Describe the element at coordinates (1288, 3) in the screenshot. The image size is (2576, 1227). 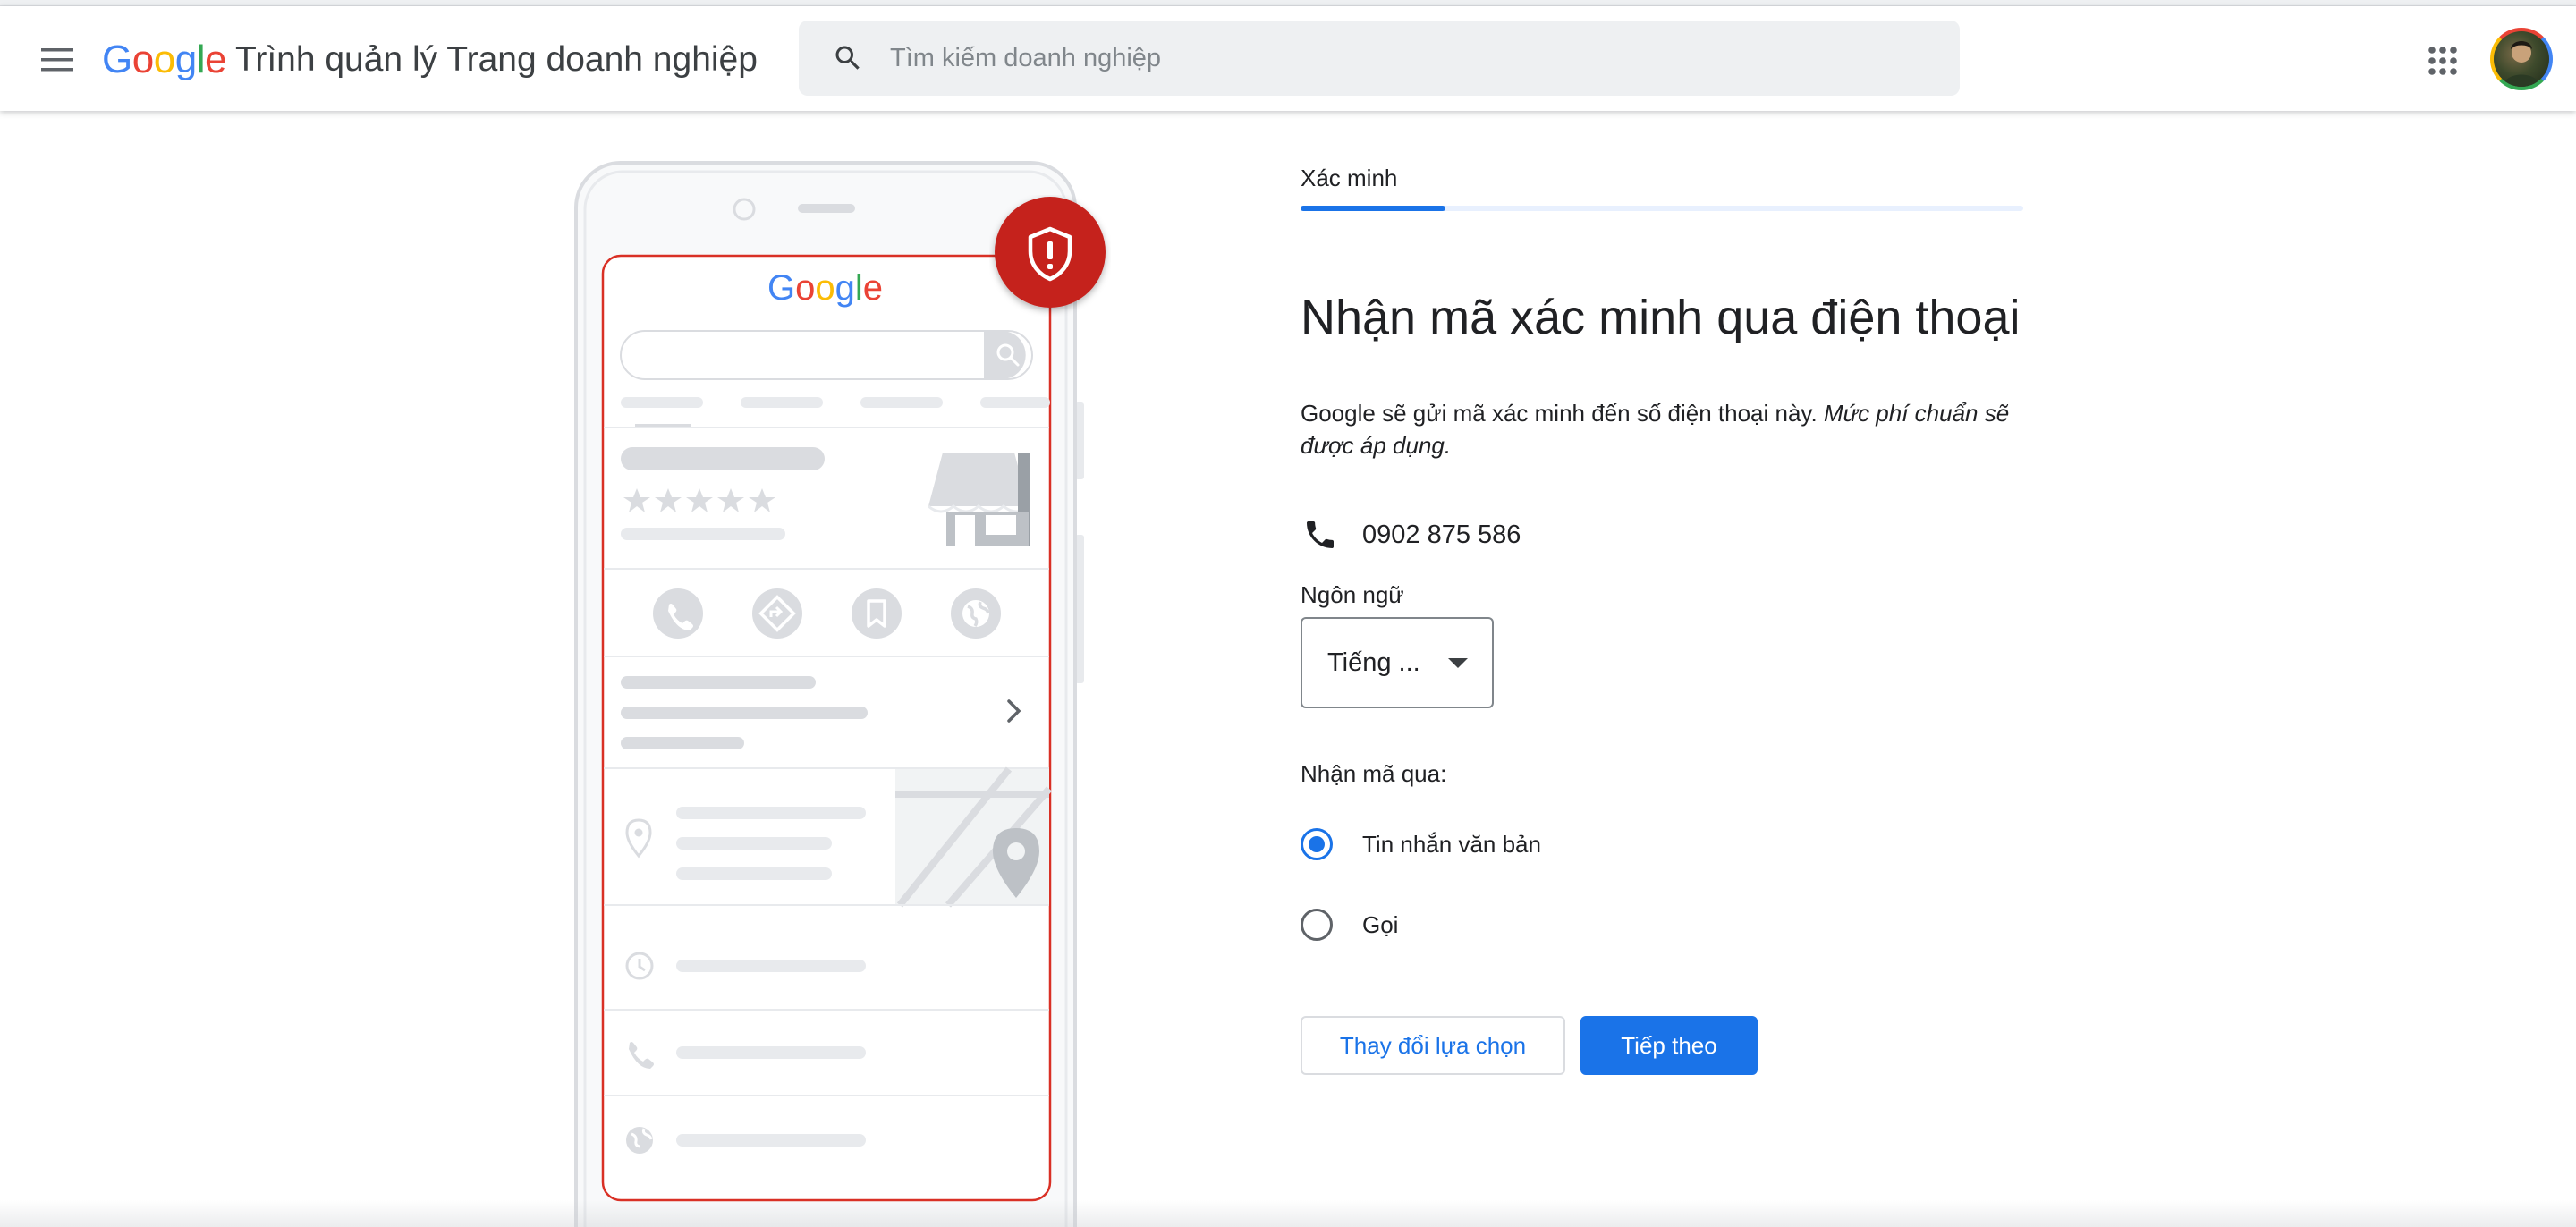
I see `browser-top-strip` at that location.